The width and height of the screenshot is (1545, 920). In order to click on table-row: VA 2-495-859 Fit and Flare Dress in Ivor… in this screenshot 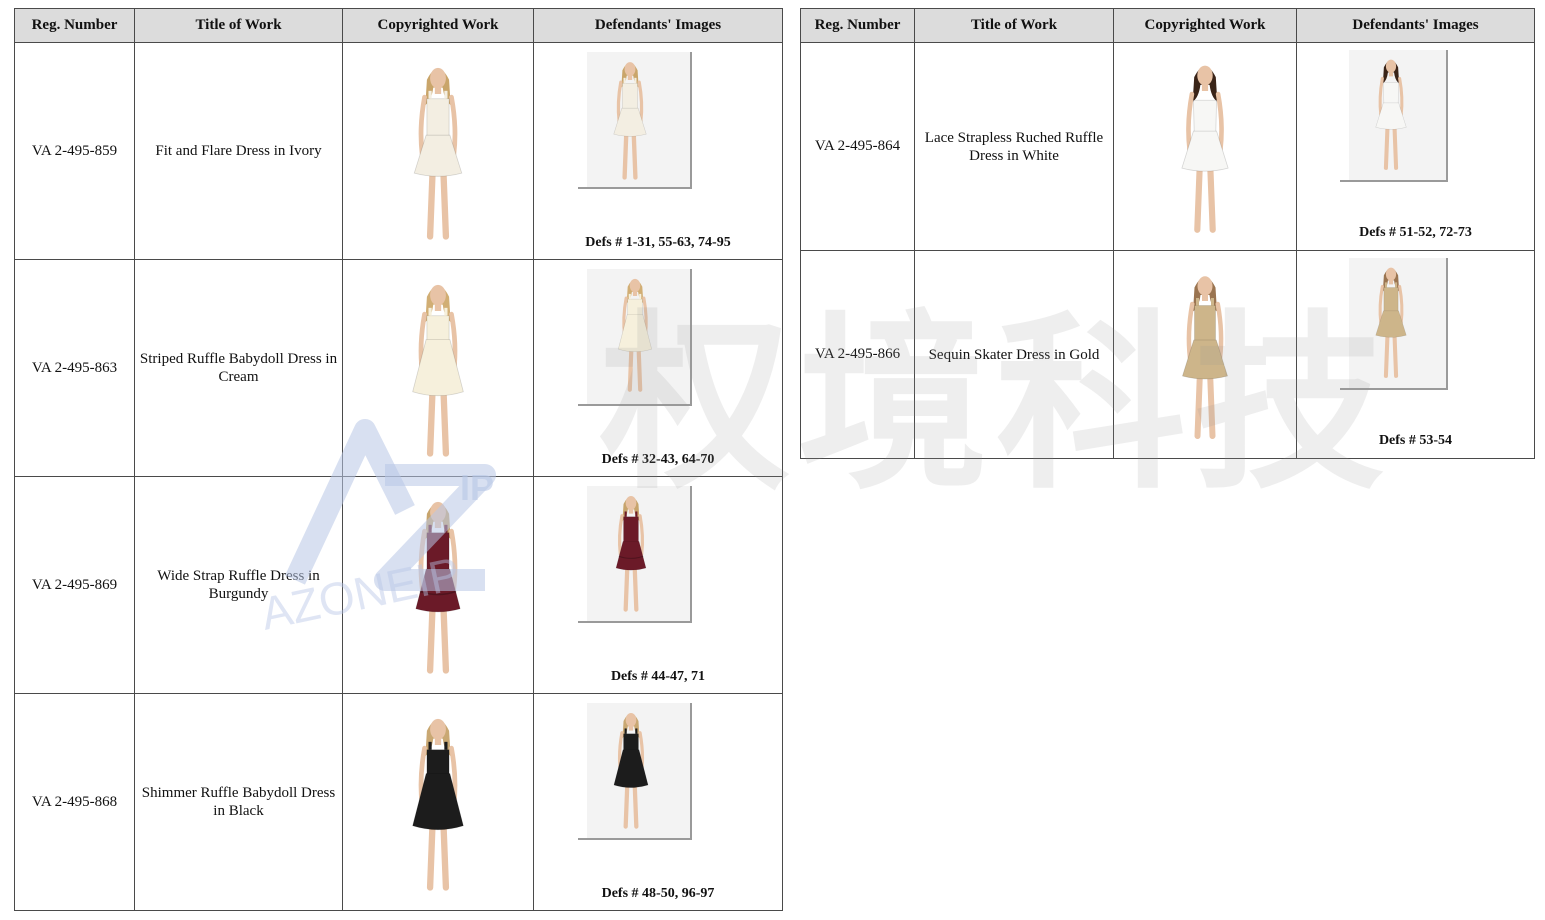, I will do `click(398, 151)`.